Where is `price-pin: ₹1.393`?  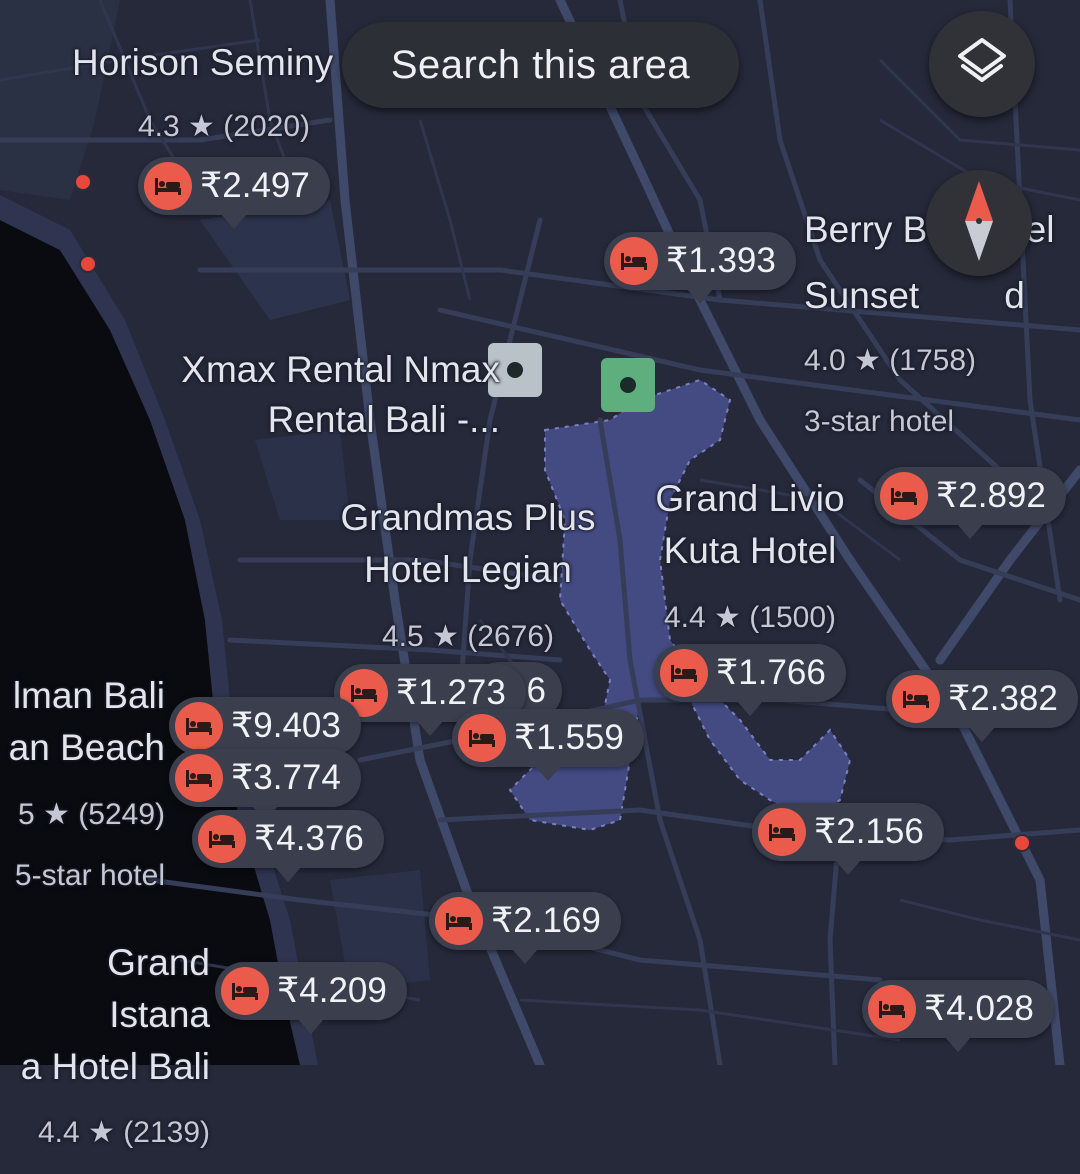
price-pin: ₹1.393 is located at coordinates (700, 268).